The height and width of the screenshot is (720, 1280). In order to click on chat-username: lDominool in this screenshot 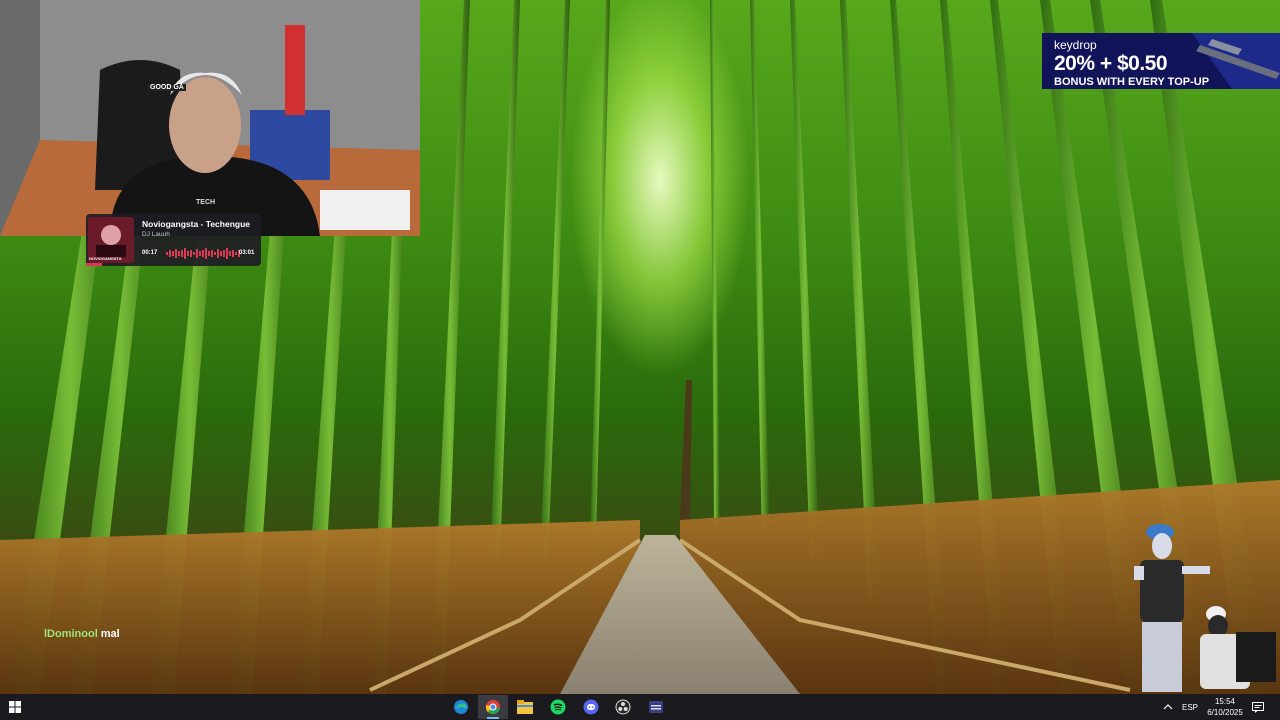, I will do `click(71, 634)`.